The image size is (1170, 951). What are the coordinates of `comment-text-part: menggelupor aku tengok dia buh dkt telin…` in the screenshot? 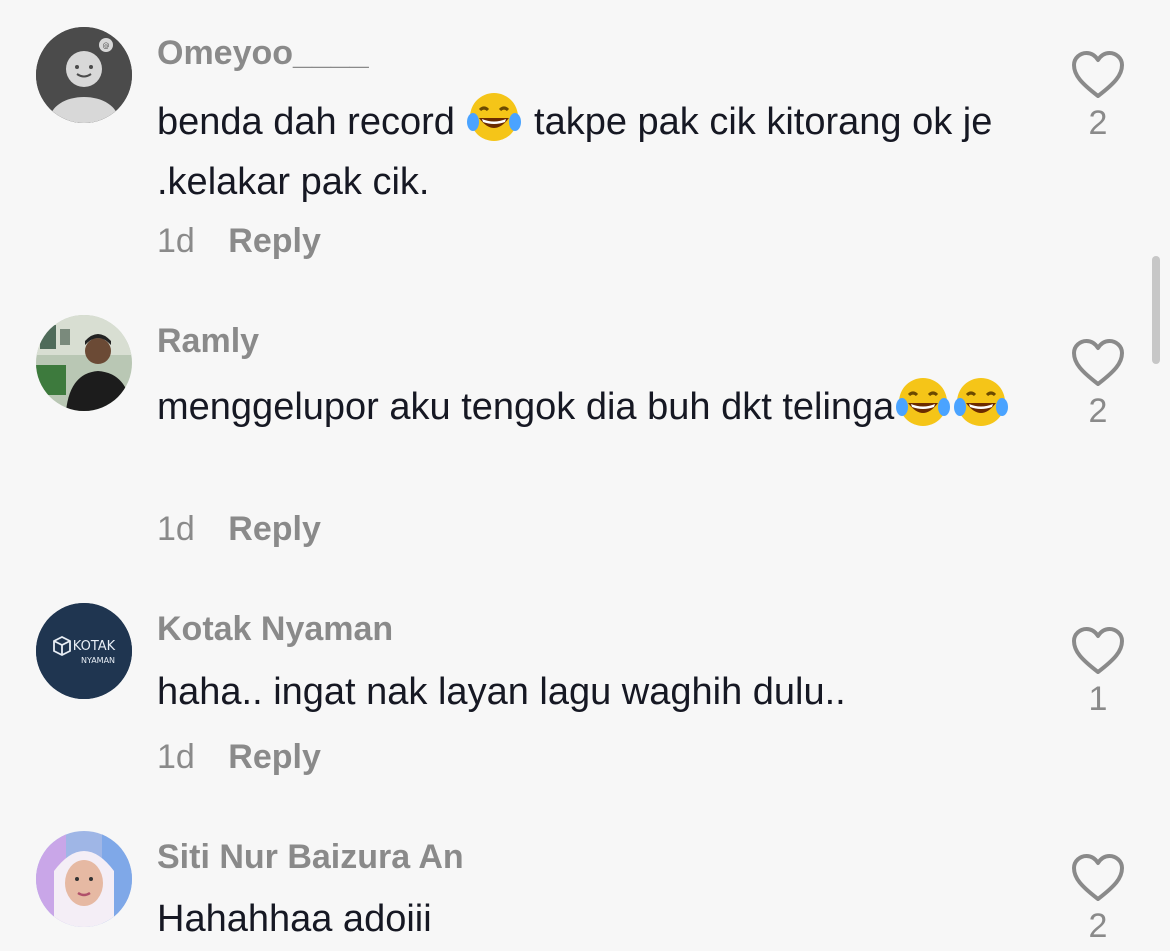 It's located at (526, 407).